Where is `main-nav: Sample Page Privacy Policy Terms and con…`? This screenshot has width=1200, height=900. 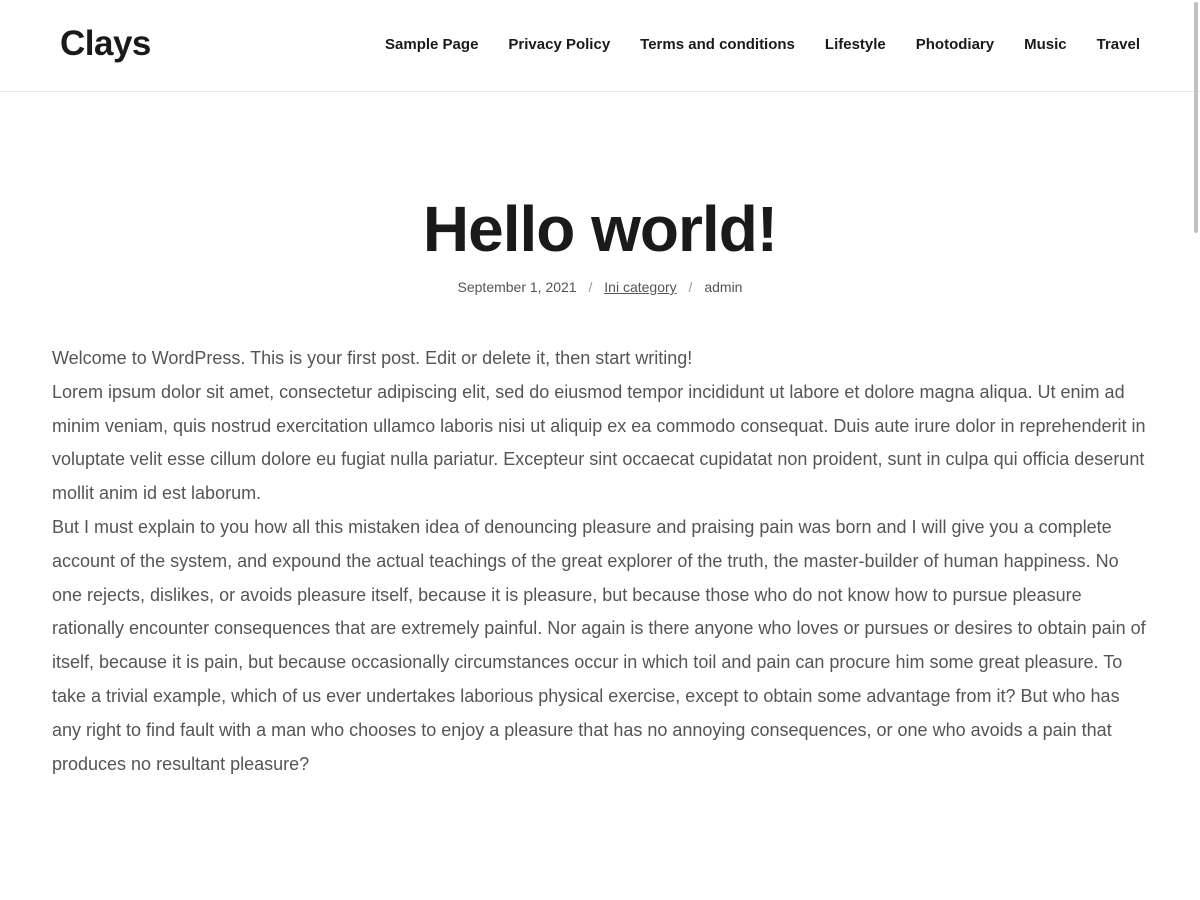
main-nav: Sample Page Privacy Policy Terms and con… is located at coordinates (762, 44).